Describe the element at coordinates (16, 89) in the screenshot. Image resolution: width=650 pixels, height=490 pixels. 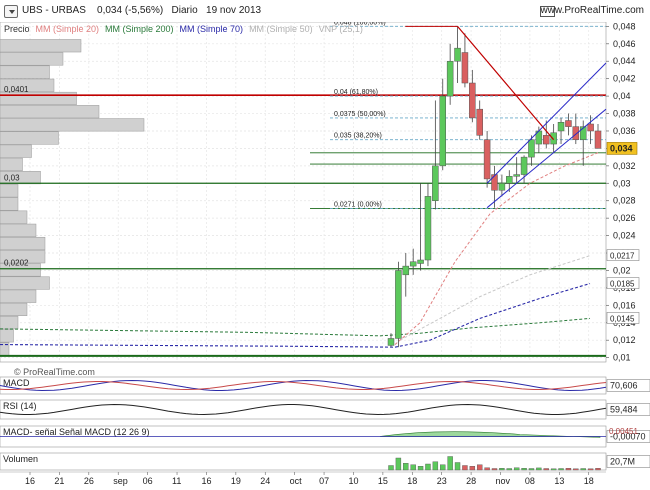
I see `resistance-label: 0,0401` at that location.